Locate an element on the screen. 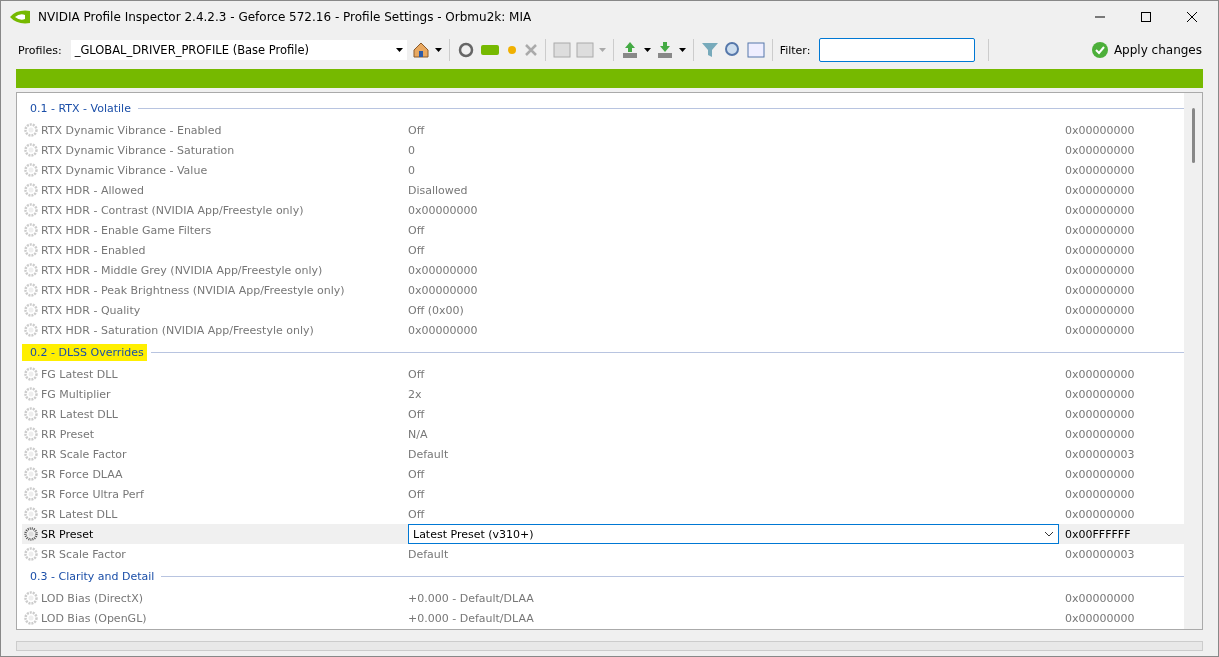 Image resolution: width=1219 pixels, height=657 pixels. setting-row: RTX HDR - Quality Off (0x00) 0x00000000 is located at coordinates (603, 310).